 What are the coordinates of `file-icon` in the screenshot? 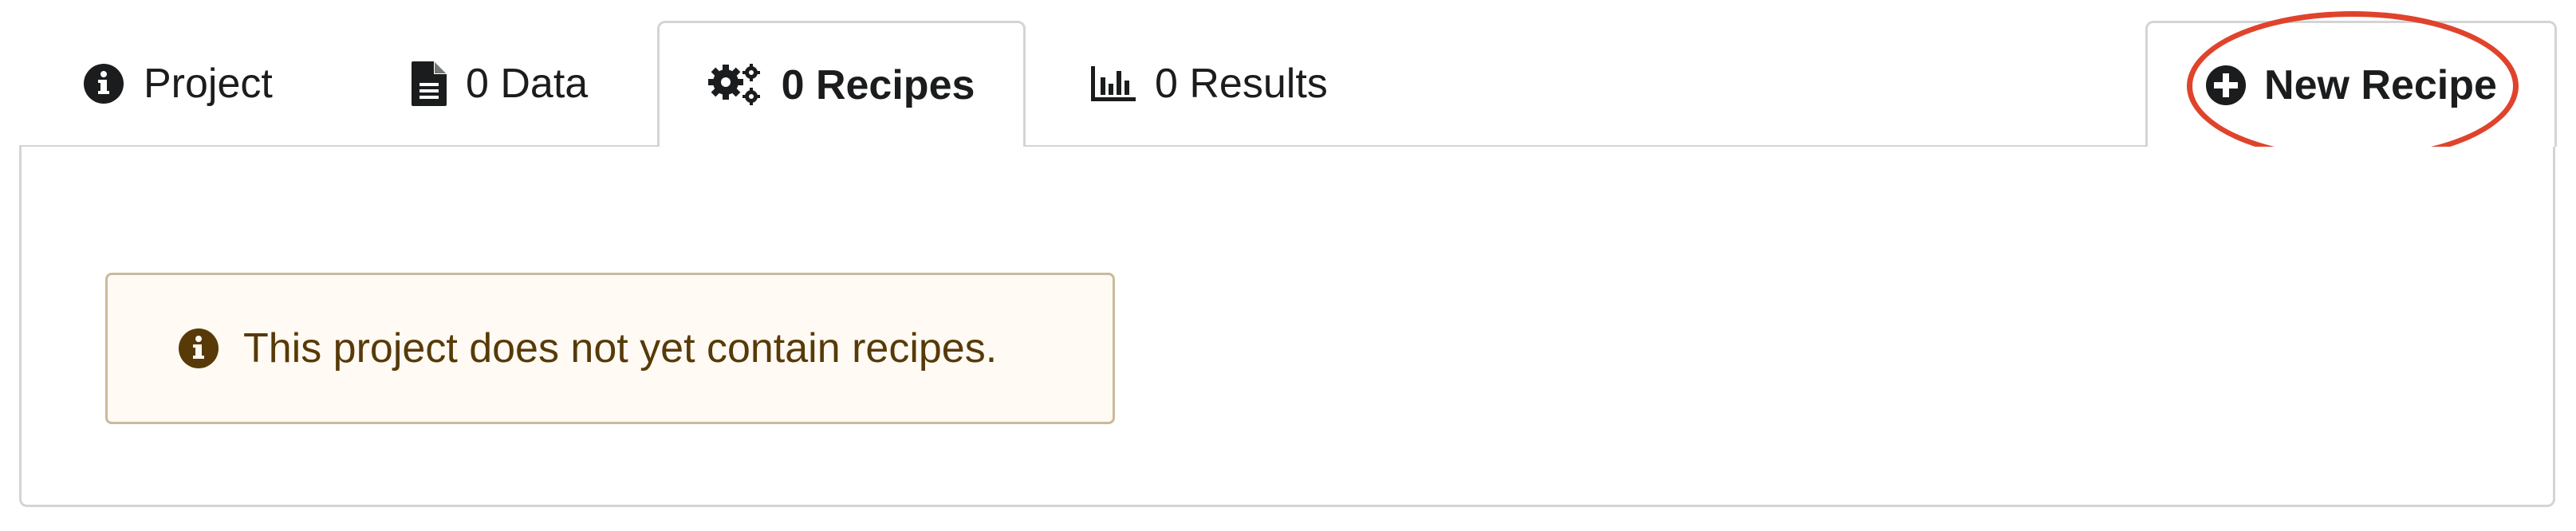 It's located at (429, 83).